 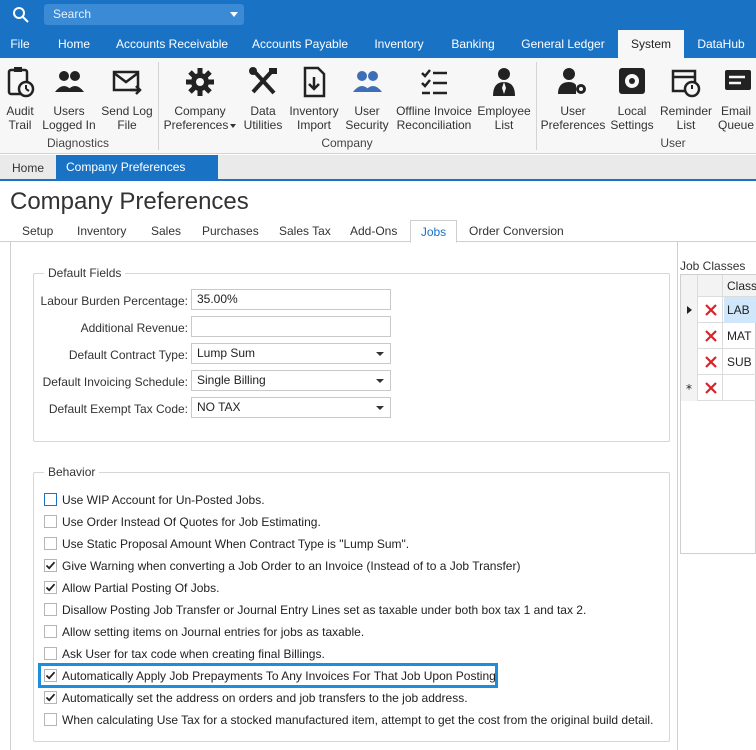 I want to click on new-row: *, so click(x=718, y=388).